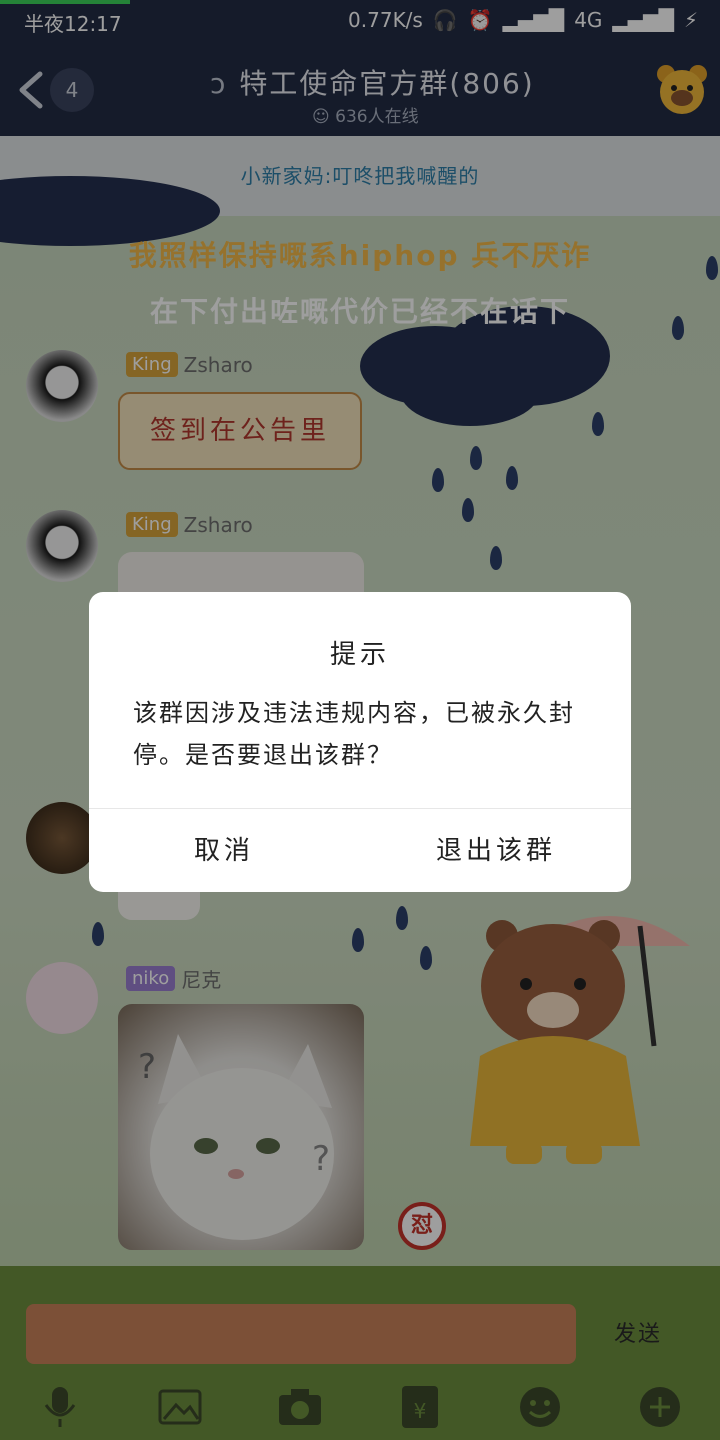  Describe the element at coordinates (224, 851) in the screenshot. I see `cancel-button: 取消` at that location.